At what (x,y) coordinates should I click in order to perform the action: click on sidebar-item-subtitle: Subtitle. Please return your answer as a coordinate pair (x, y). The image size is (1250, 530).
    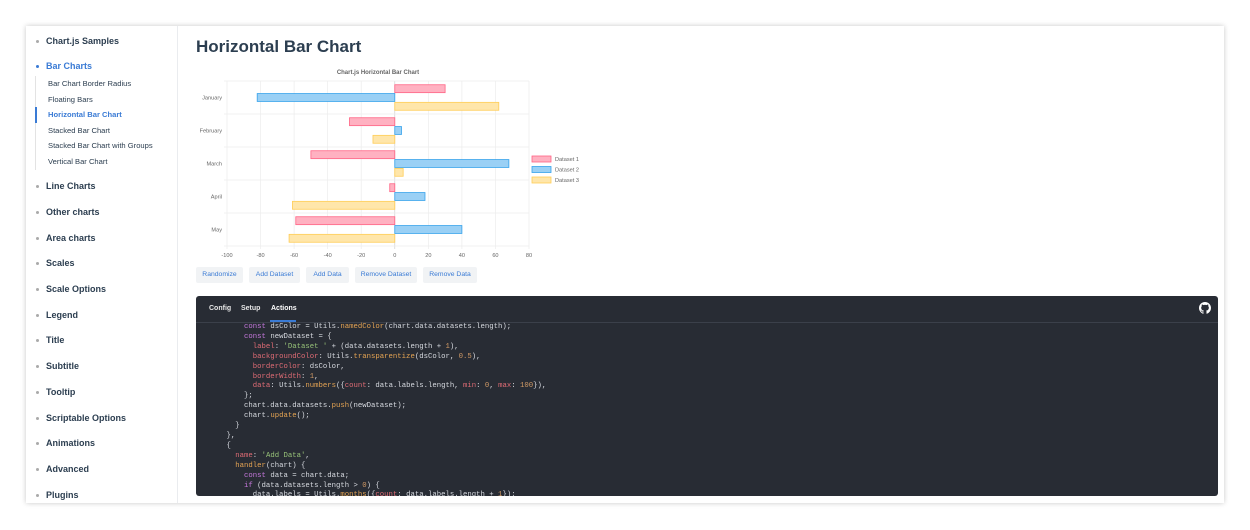
    Looking at the image, I should click on (101, 366).